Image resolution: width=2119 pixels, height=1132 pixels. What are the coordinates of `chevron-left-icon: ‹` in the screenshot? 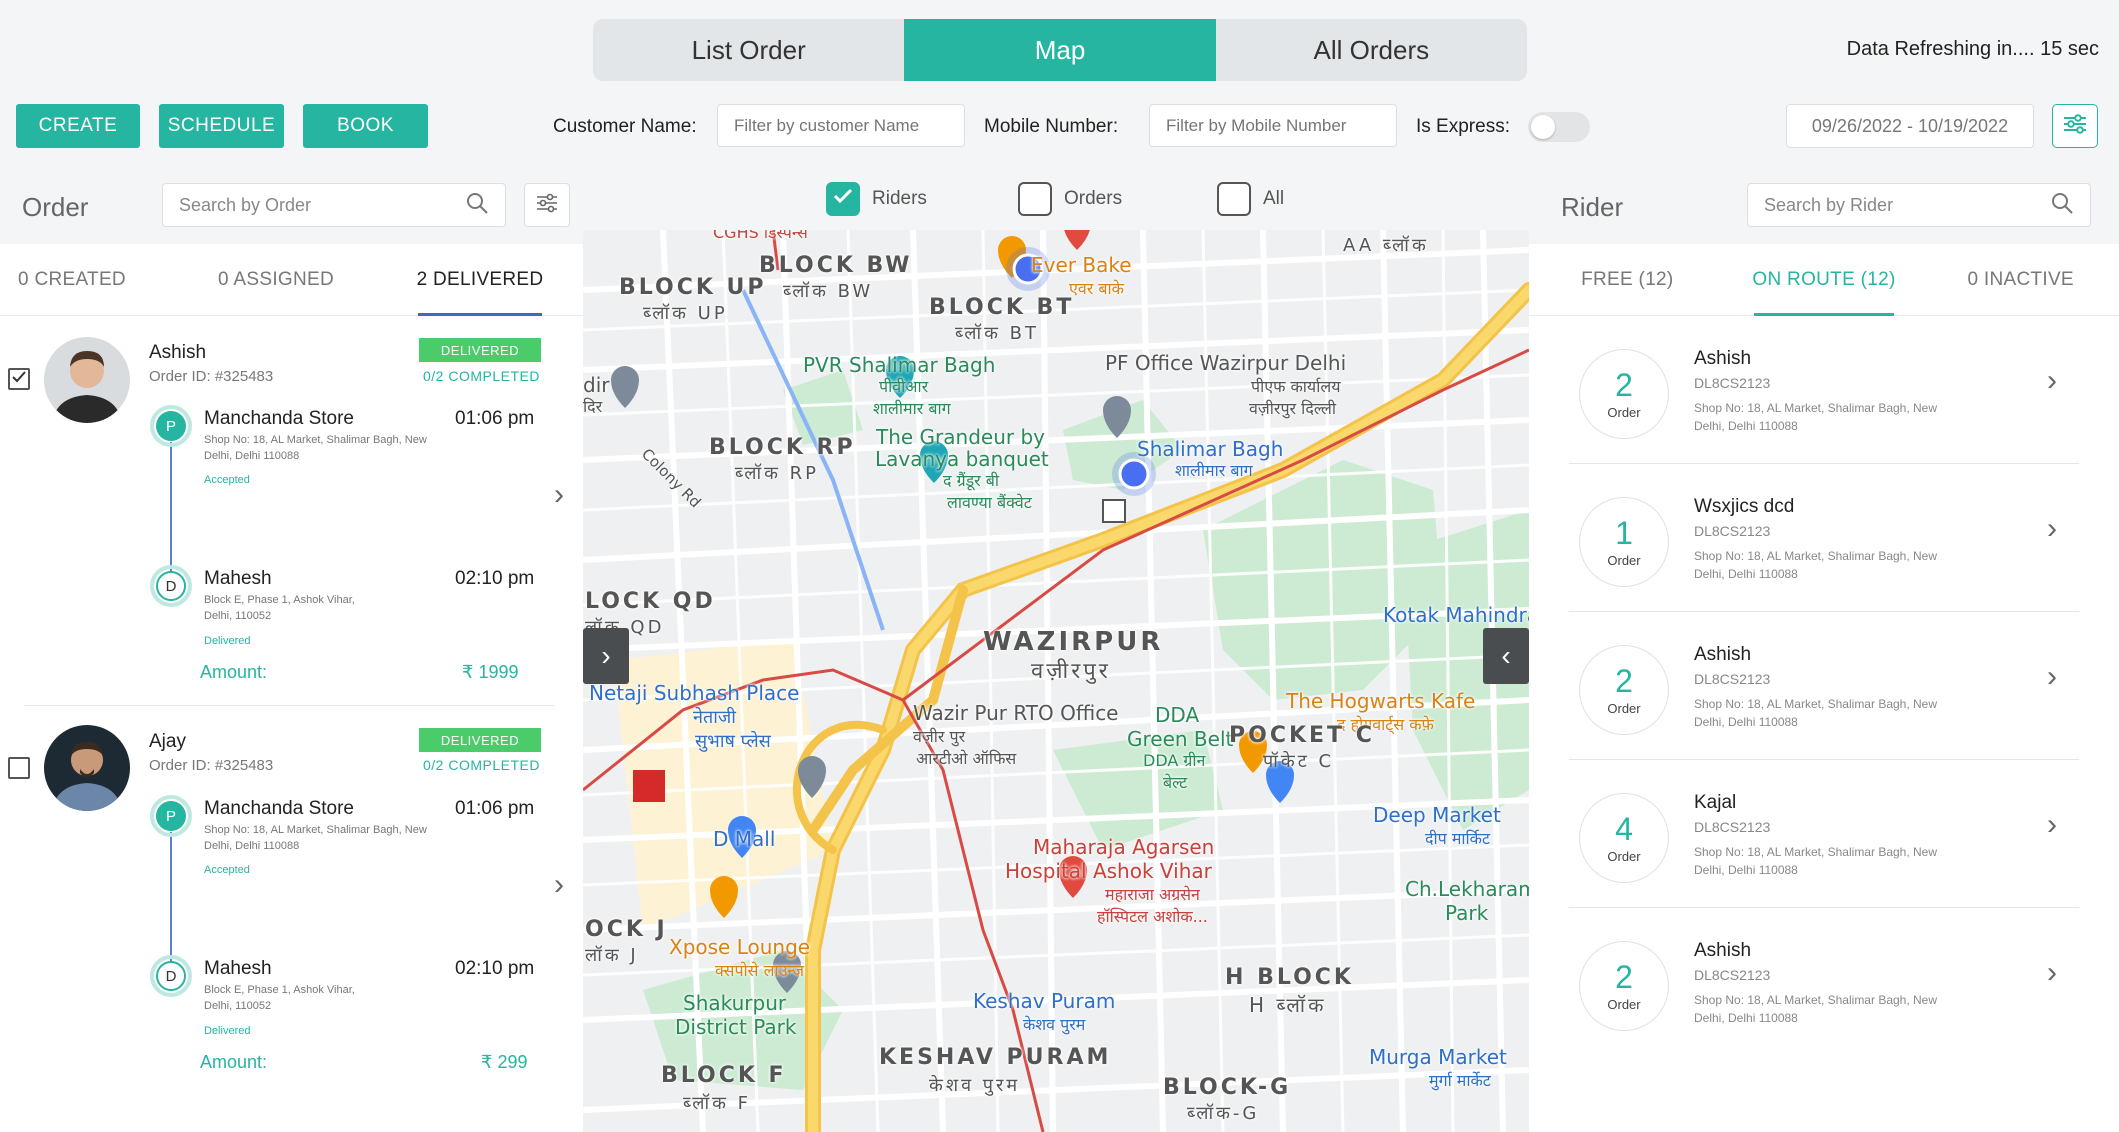 It's located at (1506, 656).